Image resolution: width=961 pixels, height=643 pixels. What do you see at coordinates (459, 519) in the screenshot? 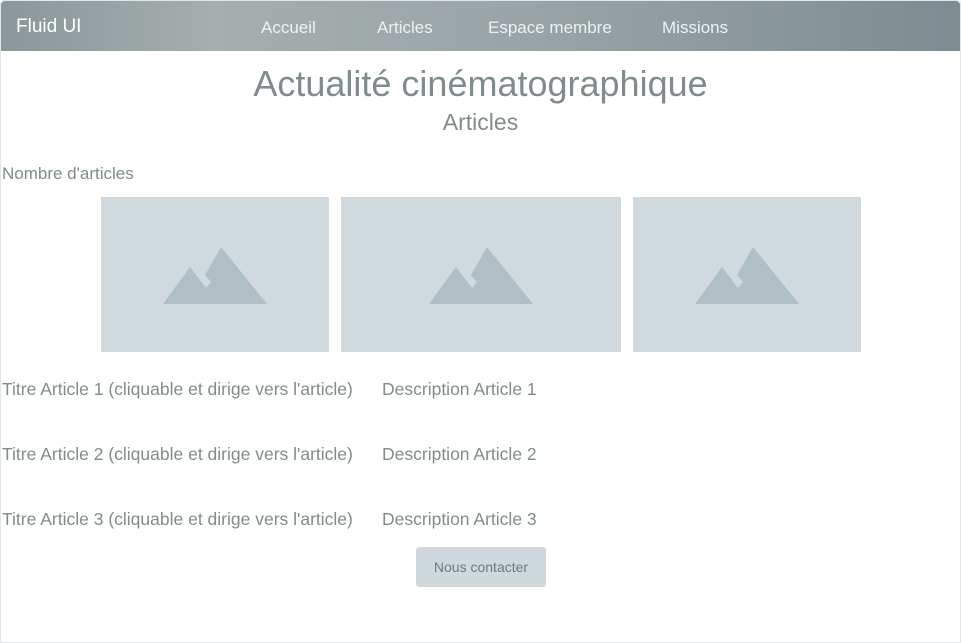
I see `article-description: Description Article 3` at bounding box center [459, 519].